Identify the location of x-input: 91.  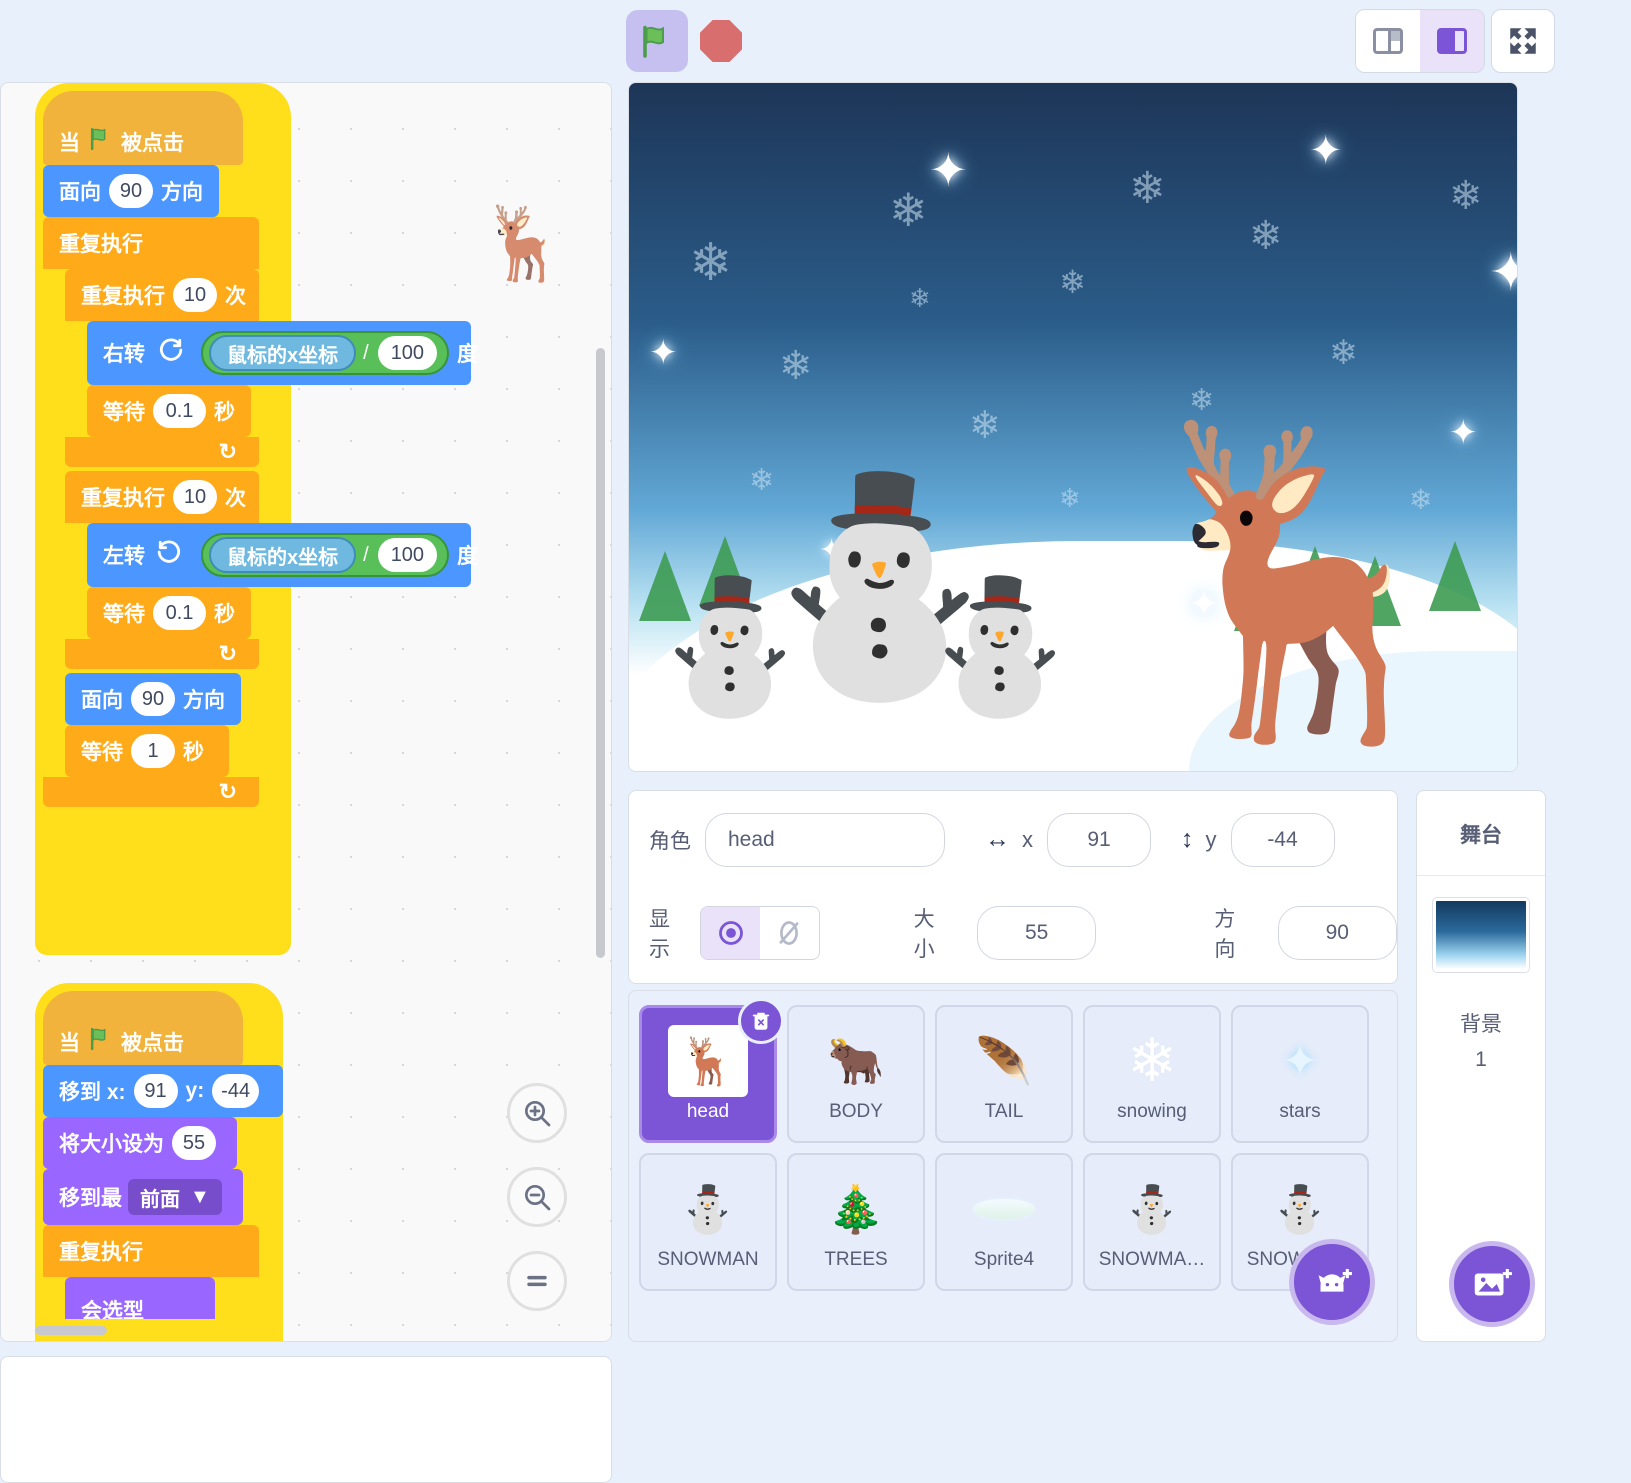
(1099, 839).